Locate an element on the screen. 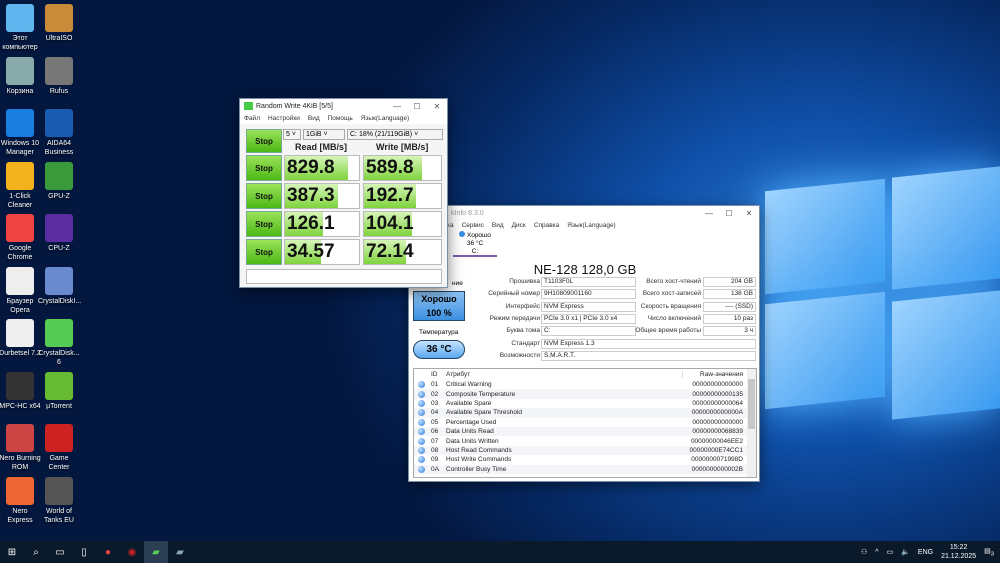  col-raw: Raw-значения is located at coordinates (713, 374).